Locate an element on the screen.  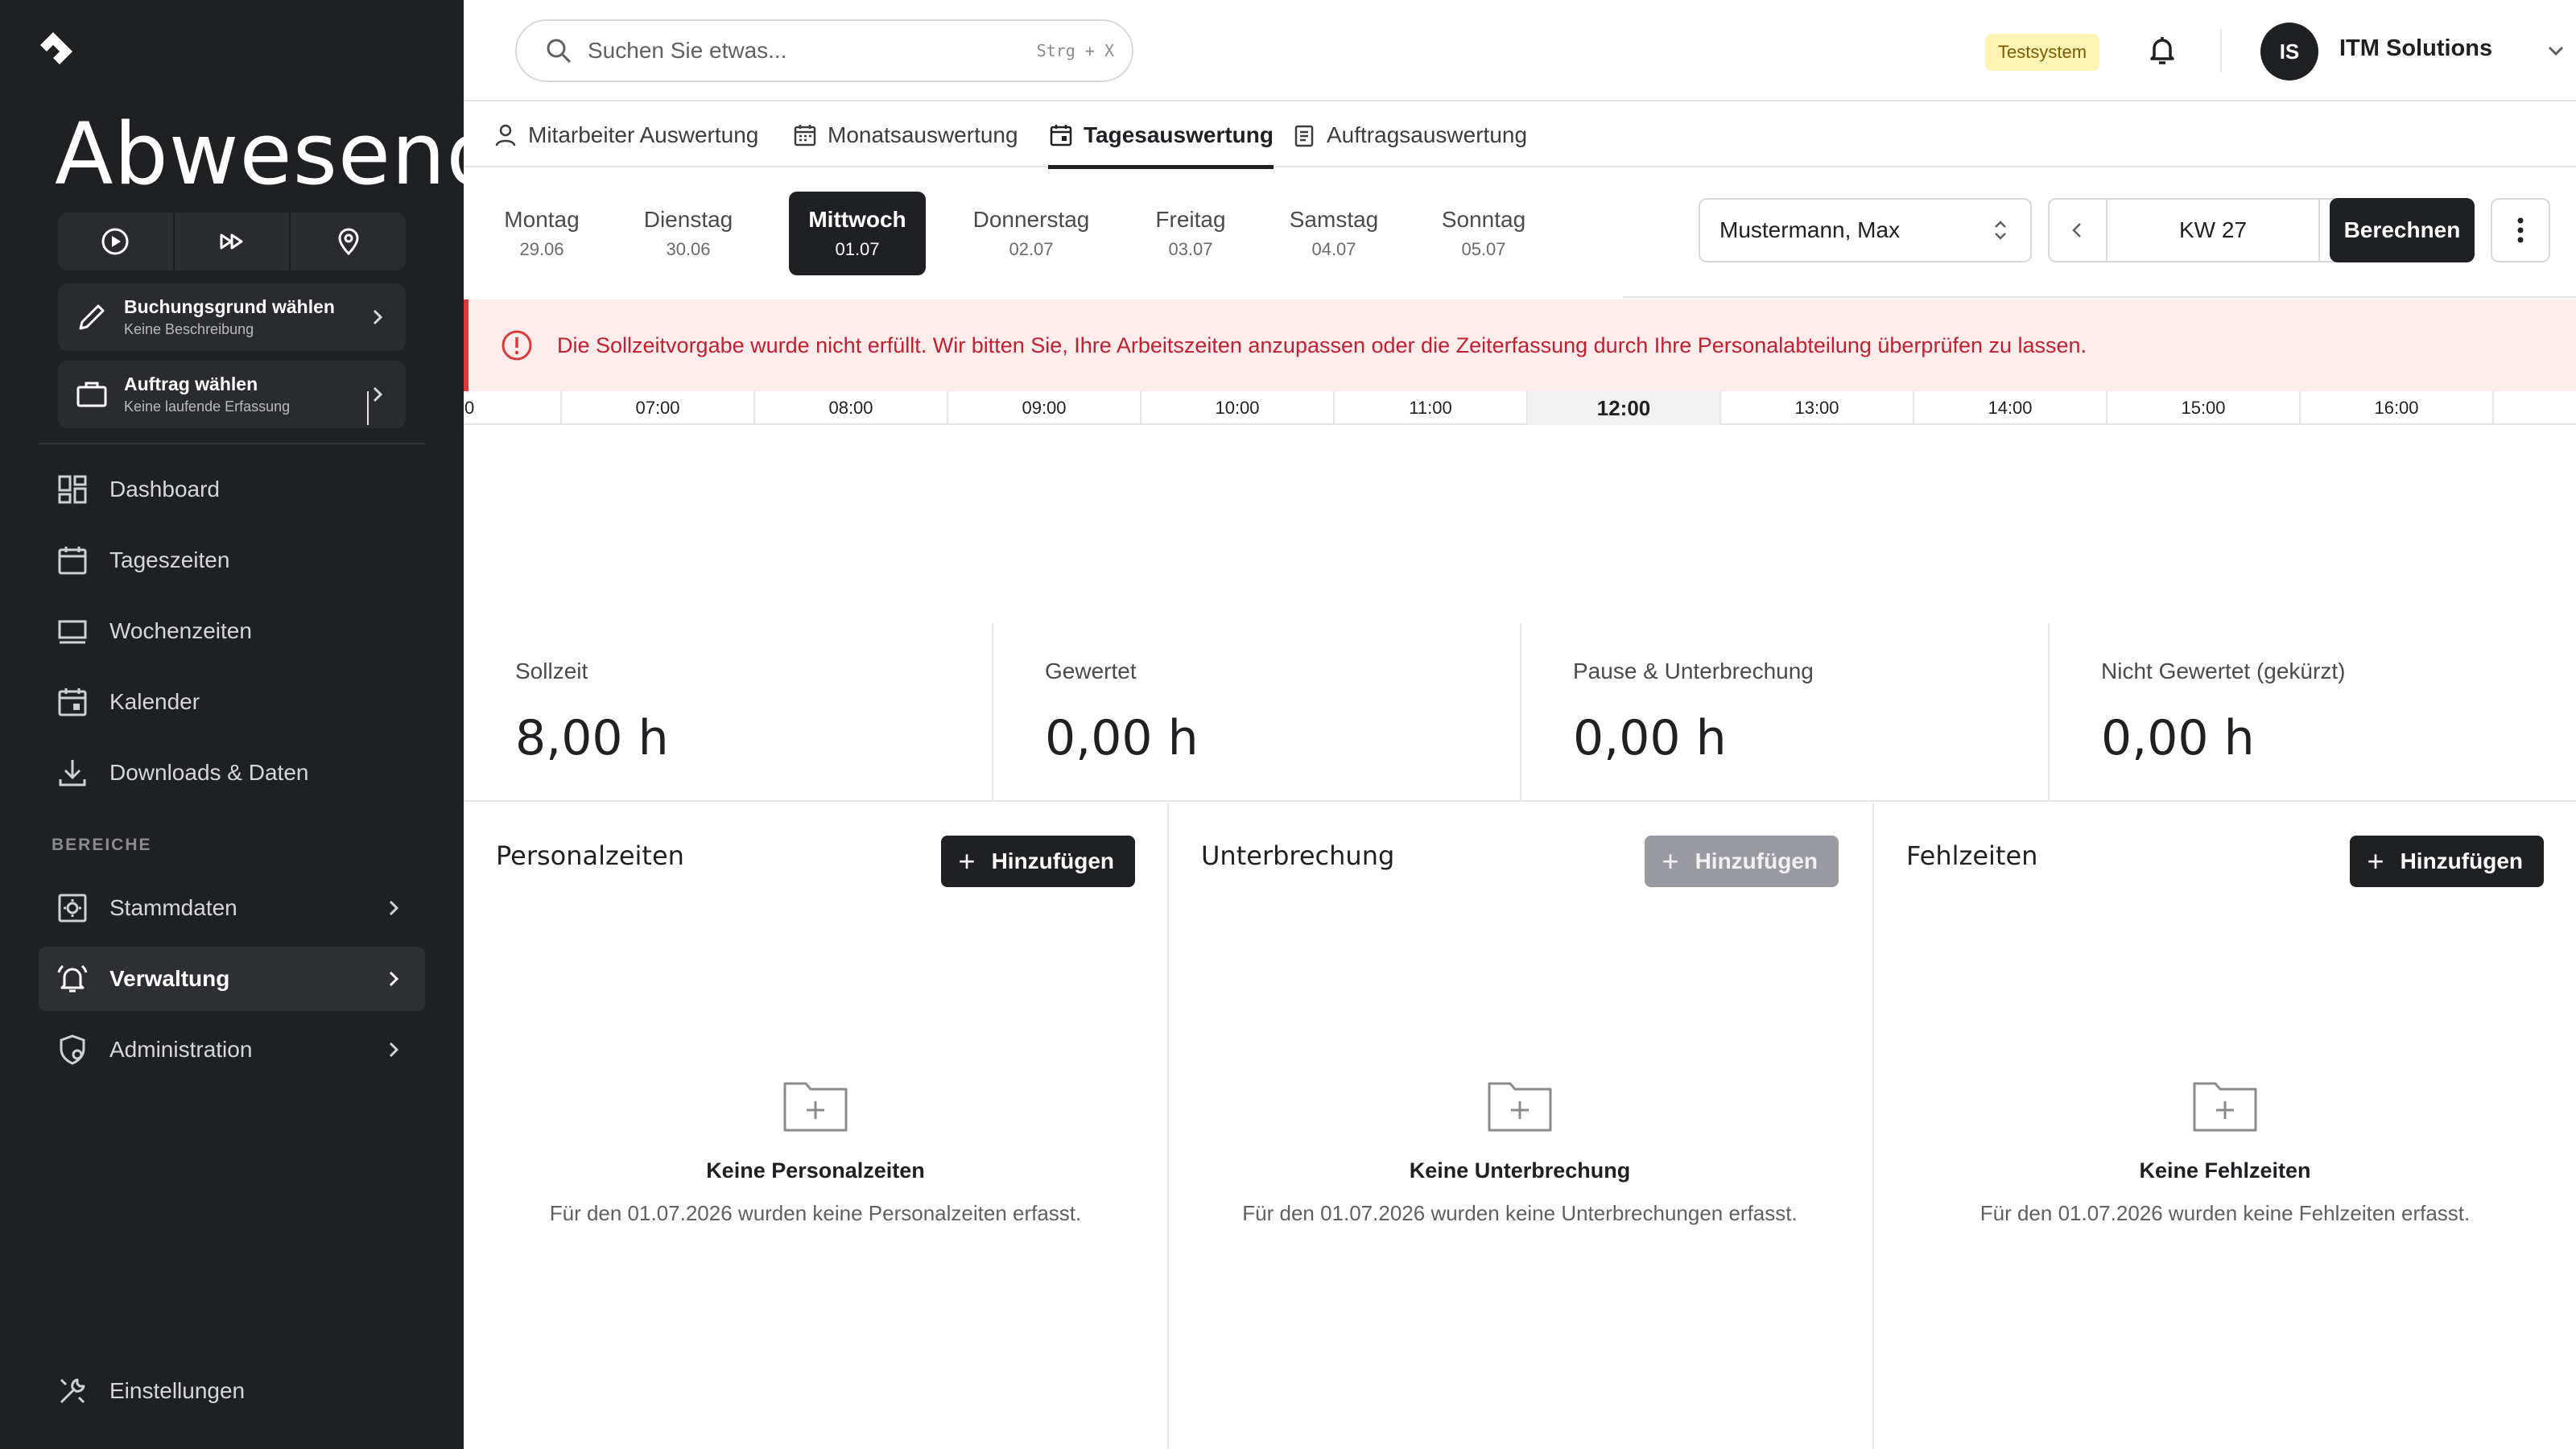
week-navigator: KW 27 is located at coordinates (2213, 230).